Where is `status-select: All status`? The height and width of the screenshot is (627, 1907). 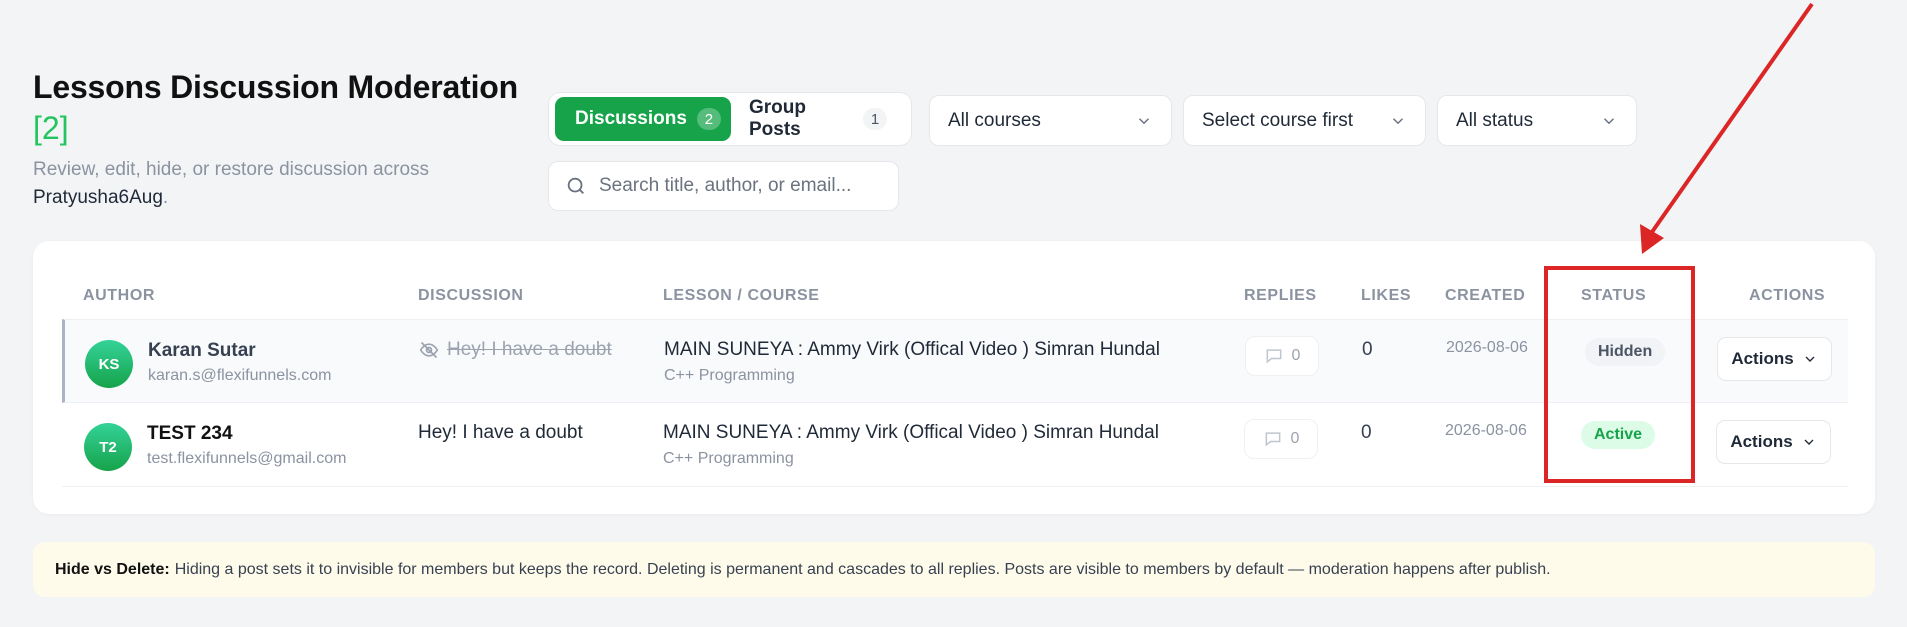 status-select: All status is located at coordinates (1537, 120).